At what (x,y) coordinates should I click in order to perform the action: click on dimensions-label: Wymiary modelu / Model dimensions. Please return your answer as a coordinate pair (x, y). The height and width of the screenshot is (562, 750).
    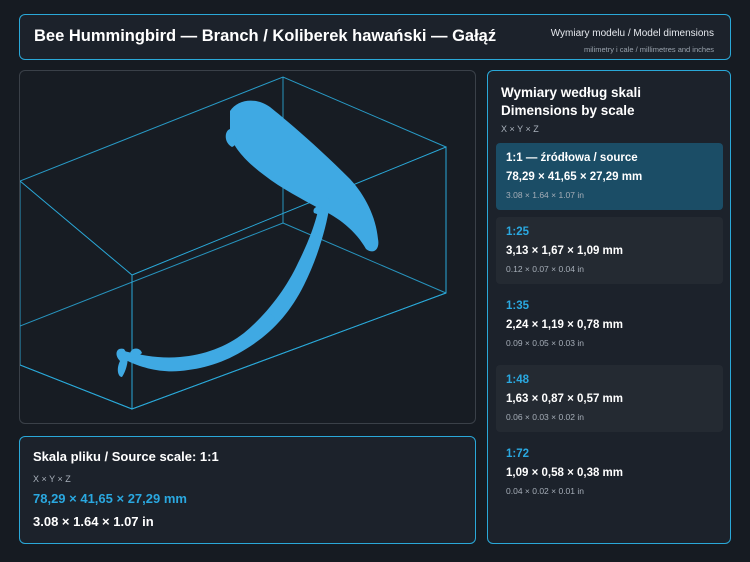
    Looking at the image, I should click on (632, 33).